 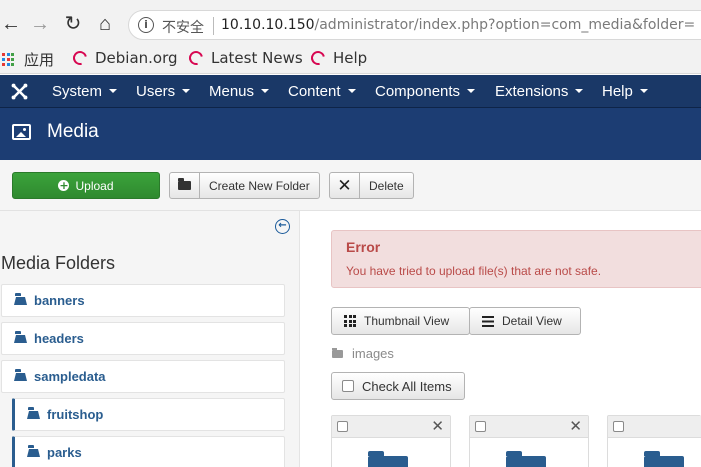 I want to click on check-all-button: Check All Items, so click(x=398, y=386).